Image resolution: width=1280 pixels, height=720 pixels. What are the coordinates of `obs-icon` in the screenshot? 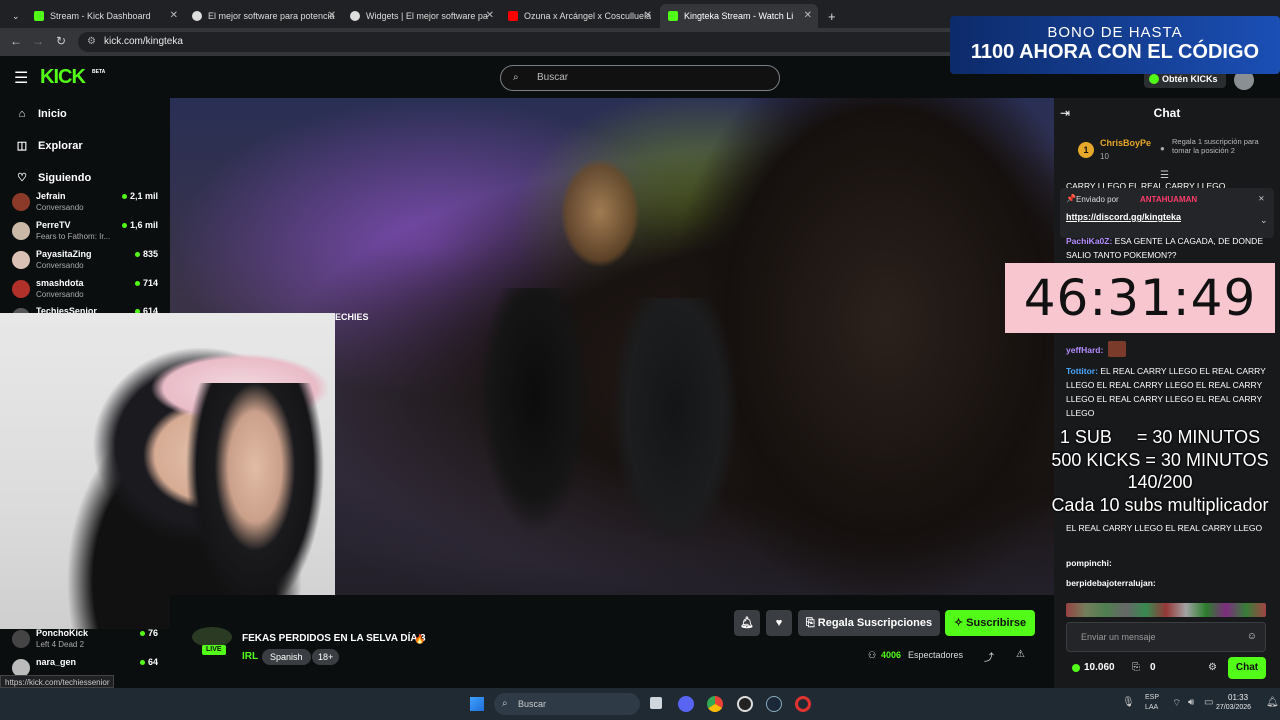 It's located at (745, 704).